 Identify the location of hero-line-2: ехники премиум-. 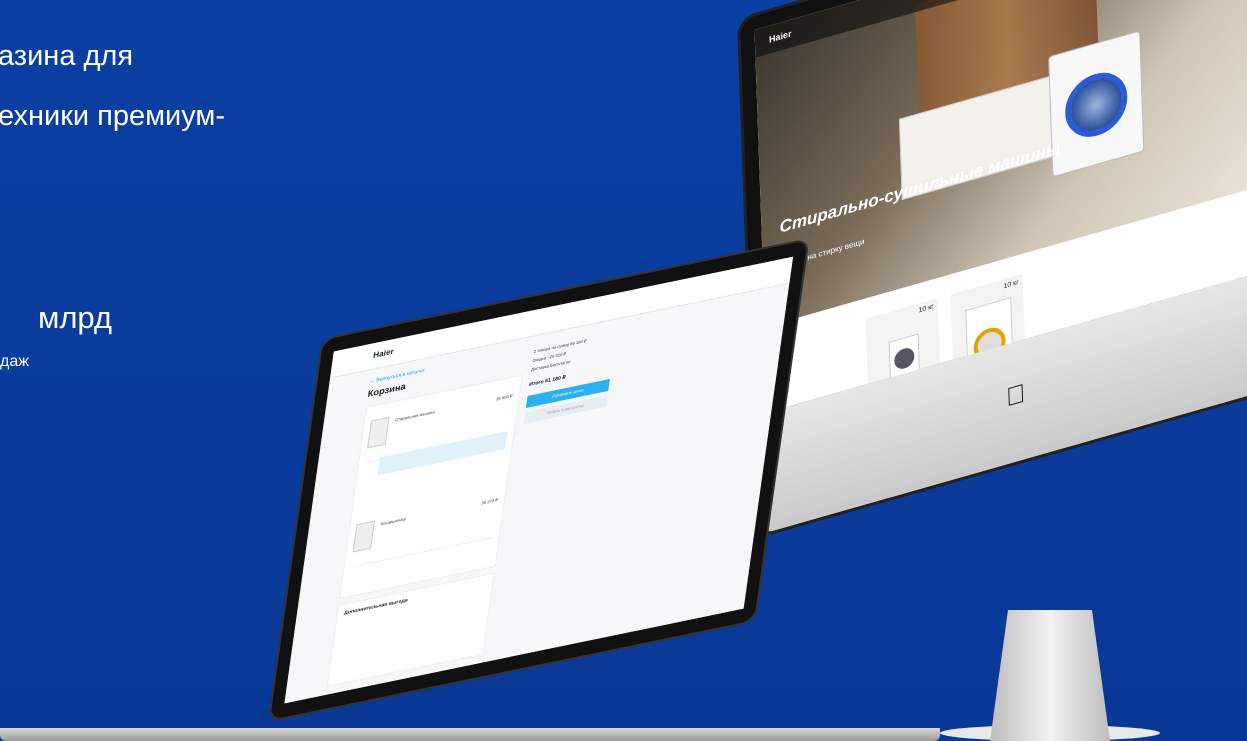
(113, 116).